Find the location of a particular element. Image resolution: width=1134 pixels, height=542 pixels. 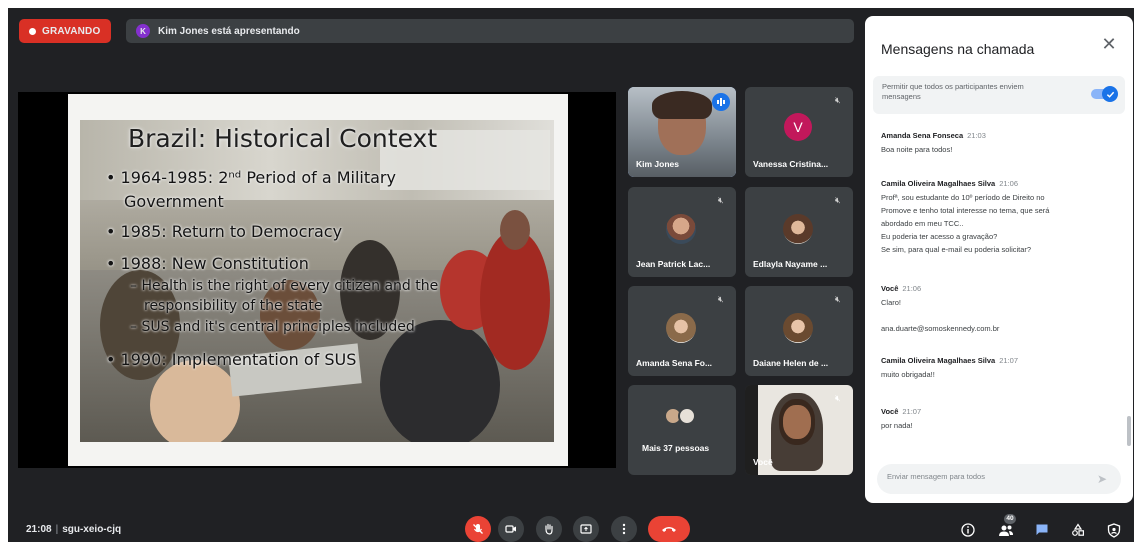

hand-raise-icon is located at coordinates (549, 529).